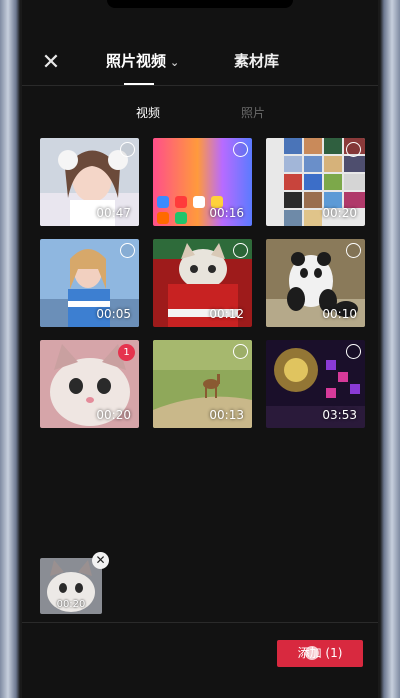 This screenshot has height=698, width=400. What do you see at coordinates (202, 182) in the screenshot?
I see `media-item: 00:16` at bounding box center [202, 182].